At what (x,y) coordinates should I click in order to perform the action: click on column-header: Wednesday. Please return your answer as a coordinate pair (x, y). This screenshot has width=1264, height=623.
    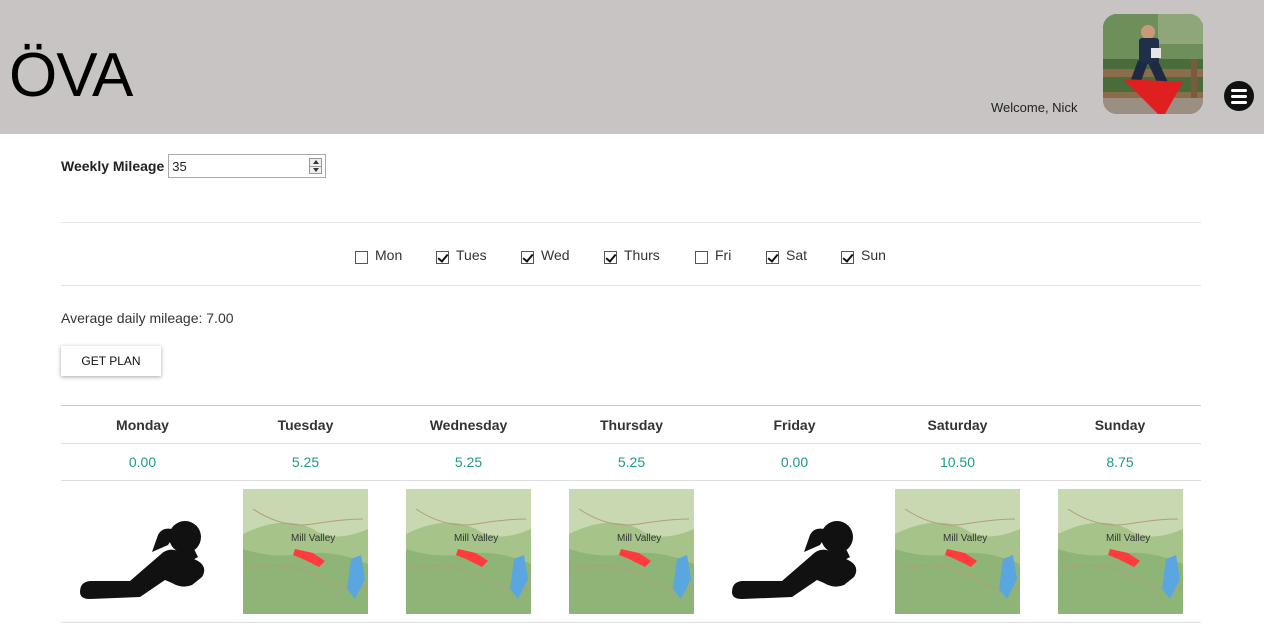
    Looking at the image, I should click on (468, 424).